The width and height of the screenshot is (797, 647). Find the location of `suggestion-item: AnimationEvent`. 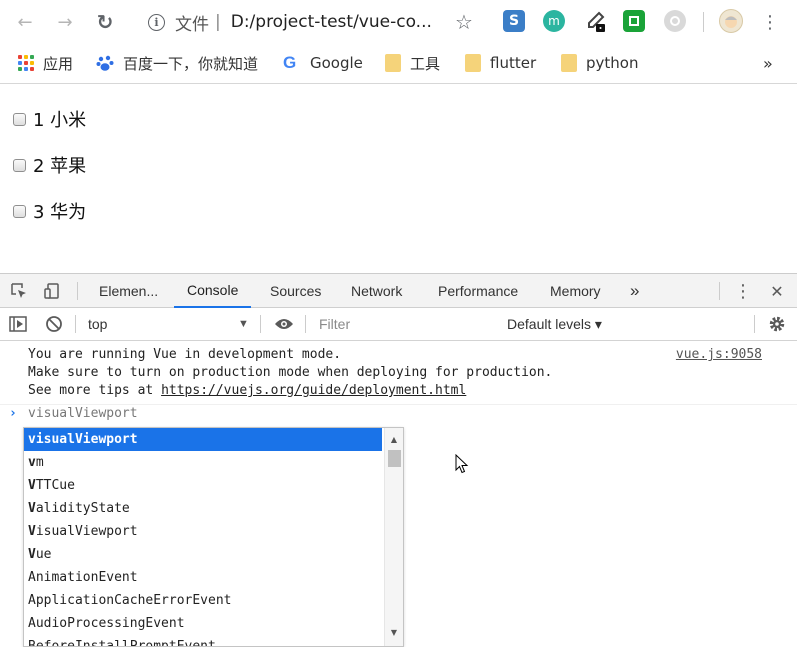

suggestion-item: AnimationEvent is located at coordinates (203, 577).